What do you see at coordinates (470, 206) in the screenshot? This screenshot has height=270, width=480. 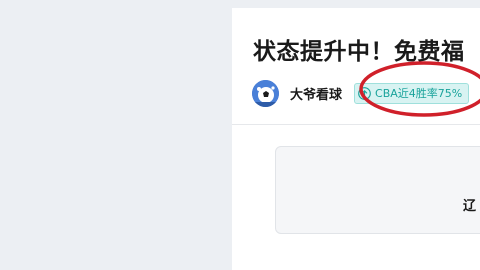 I see `match-team-name: 辽` at bounding box center [470, 206].